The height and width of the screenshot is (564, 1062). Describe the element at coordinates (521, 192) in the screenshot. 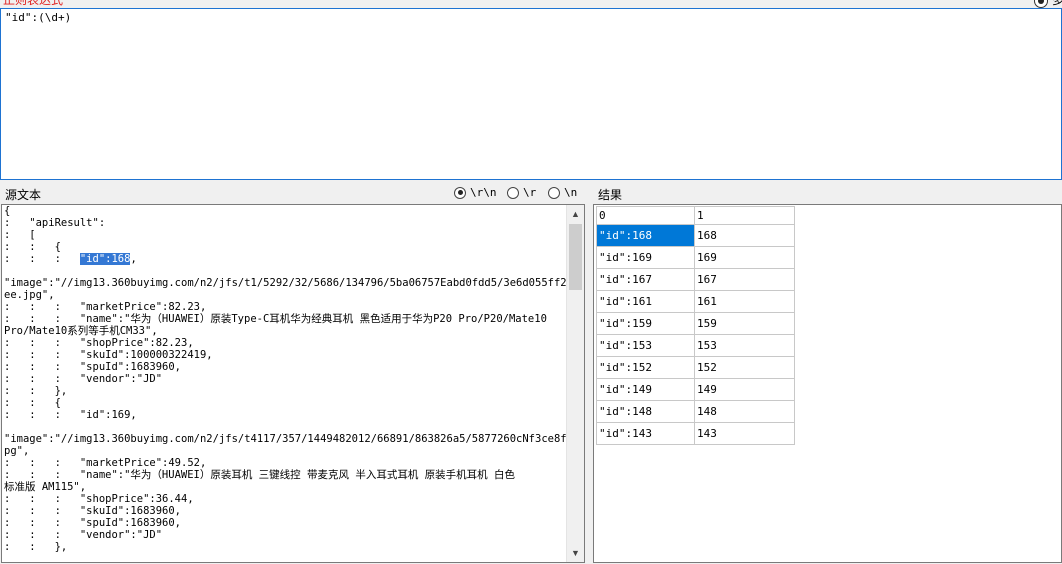

I see `newline-option-cr: \r` at that location.